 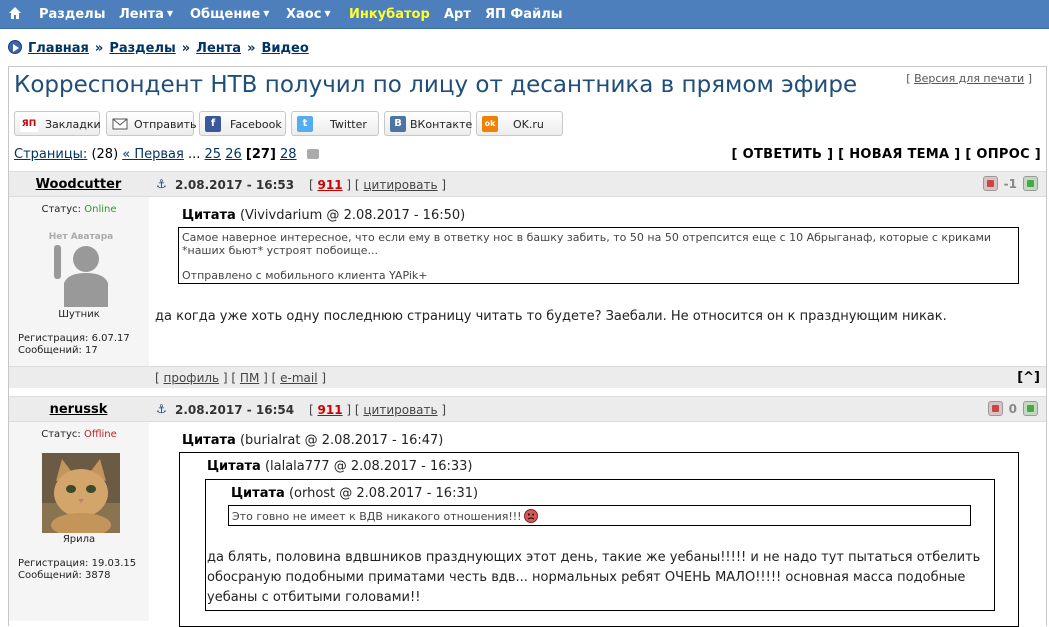 I want to click on twitter-icon: t, so click(x=305, y=124).